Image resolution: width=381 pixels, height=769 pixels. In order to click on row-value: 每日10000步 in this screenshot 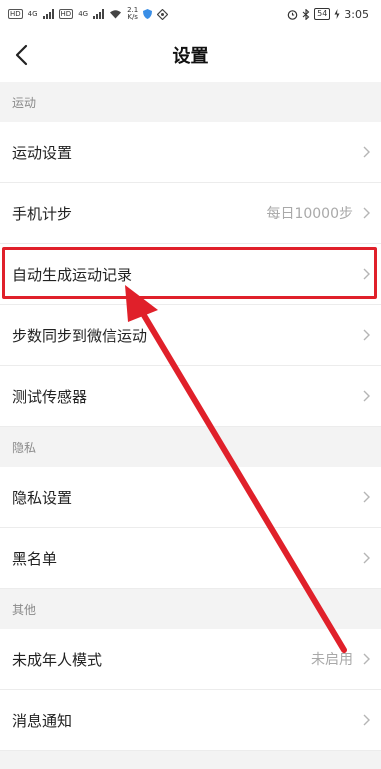, I will do `click(309, 214)`.